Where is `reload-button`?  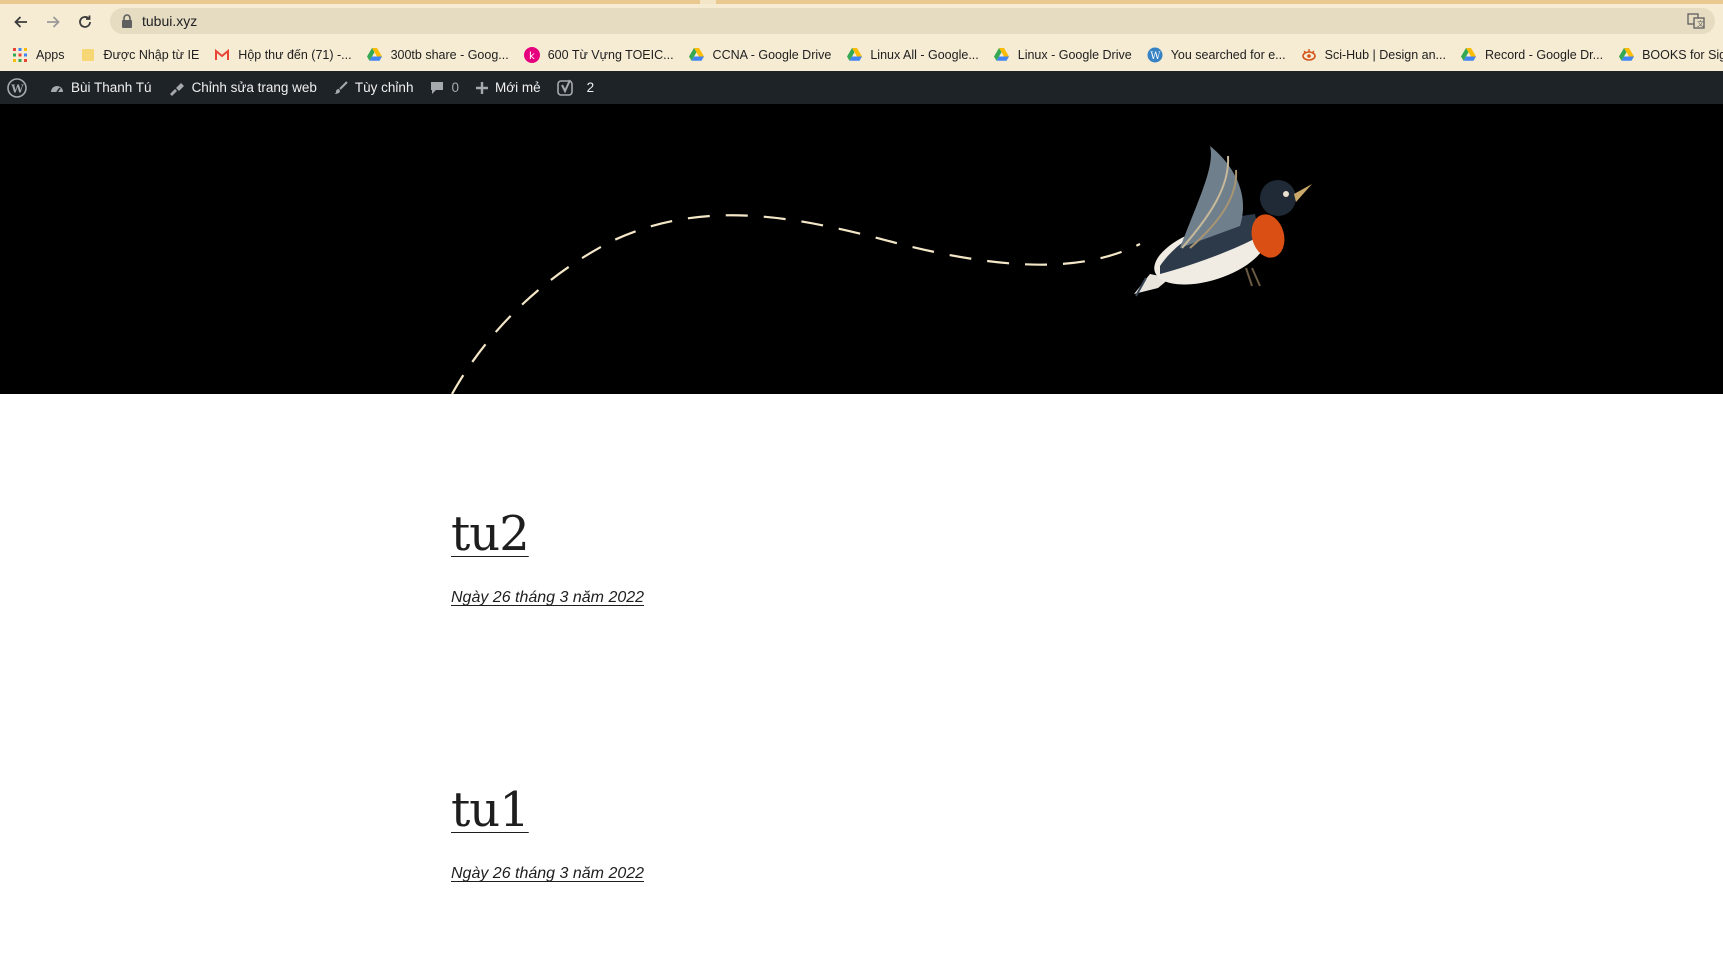
reload-button is located at coordinates (85, 22).